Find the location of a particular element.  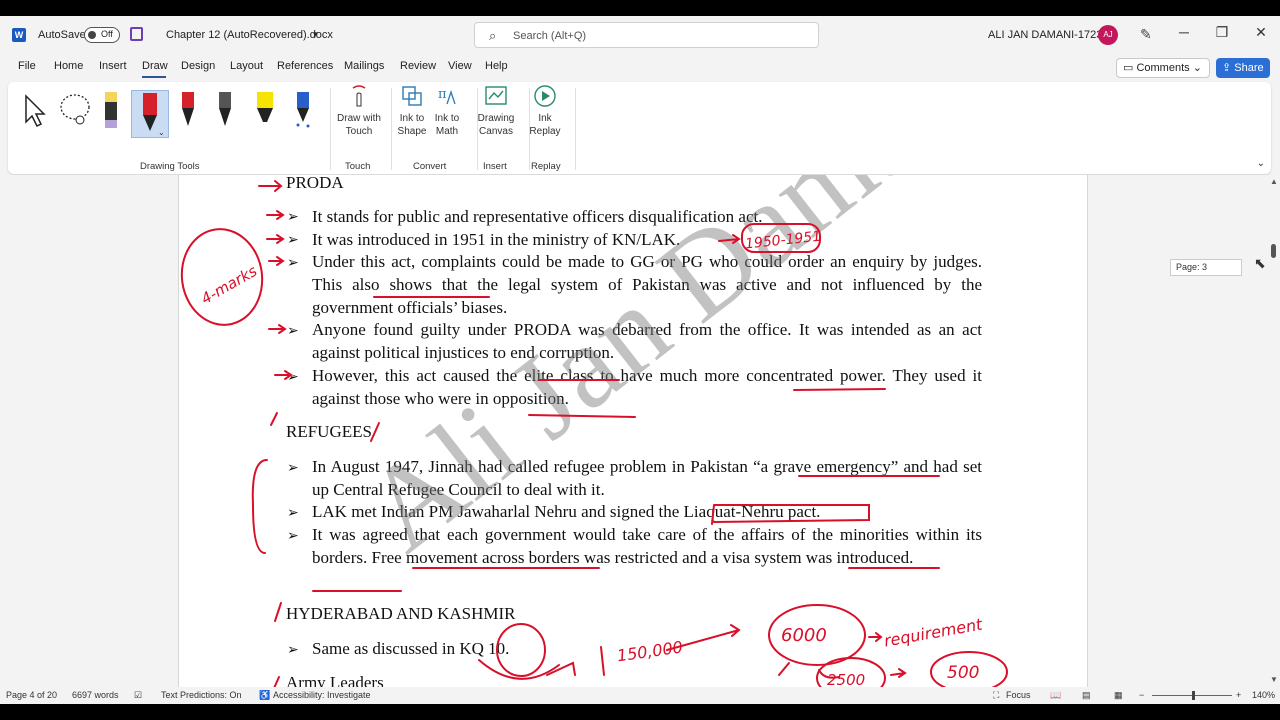

tab-layout: Layout is located at coordinates (246, 66).